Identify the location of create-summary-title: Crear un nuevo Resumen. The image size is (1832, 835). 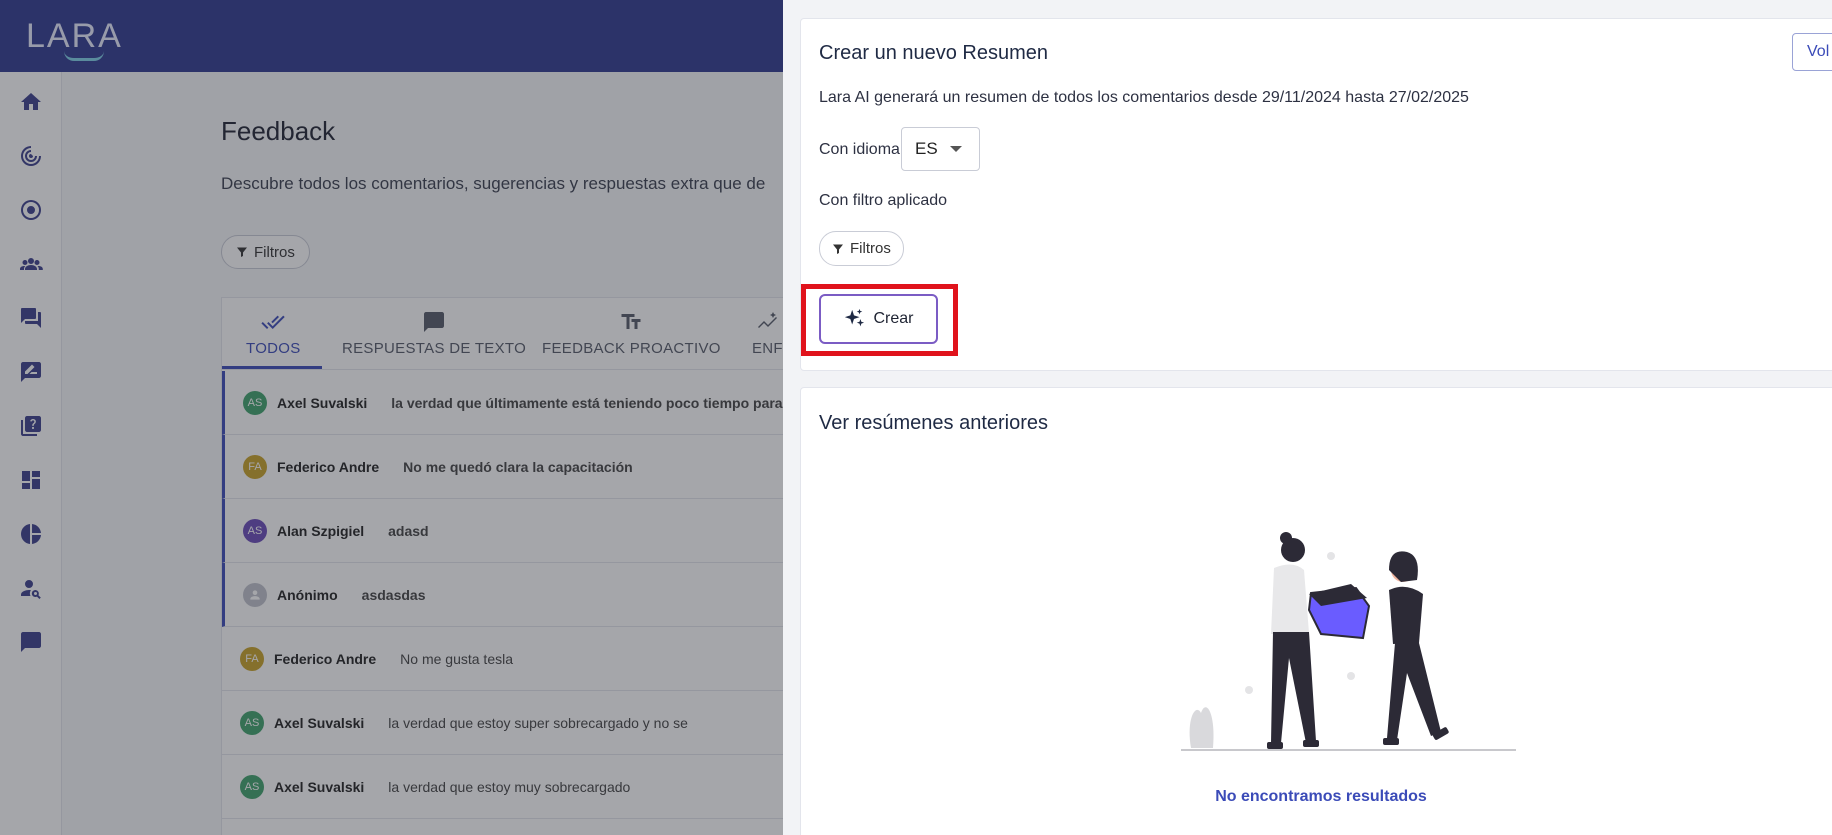
(934, 53).